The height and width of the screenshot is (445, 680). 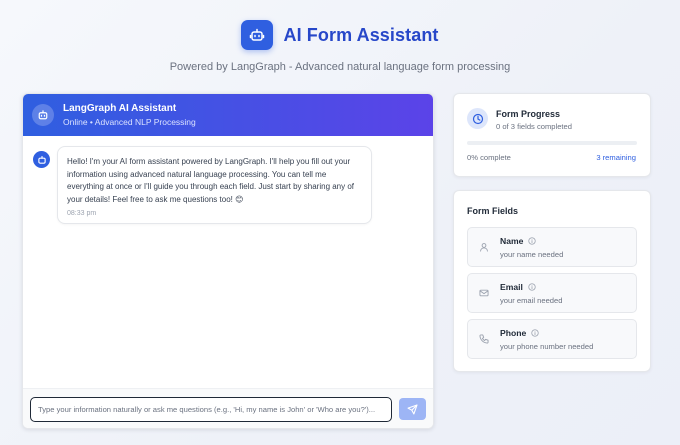 What do you see at coordinates (211, 409) in the screenshot?
I see `chat-input` at bounding box center [211, 409].